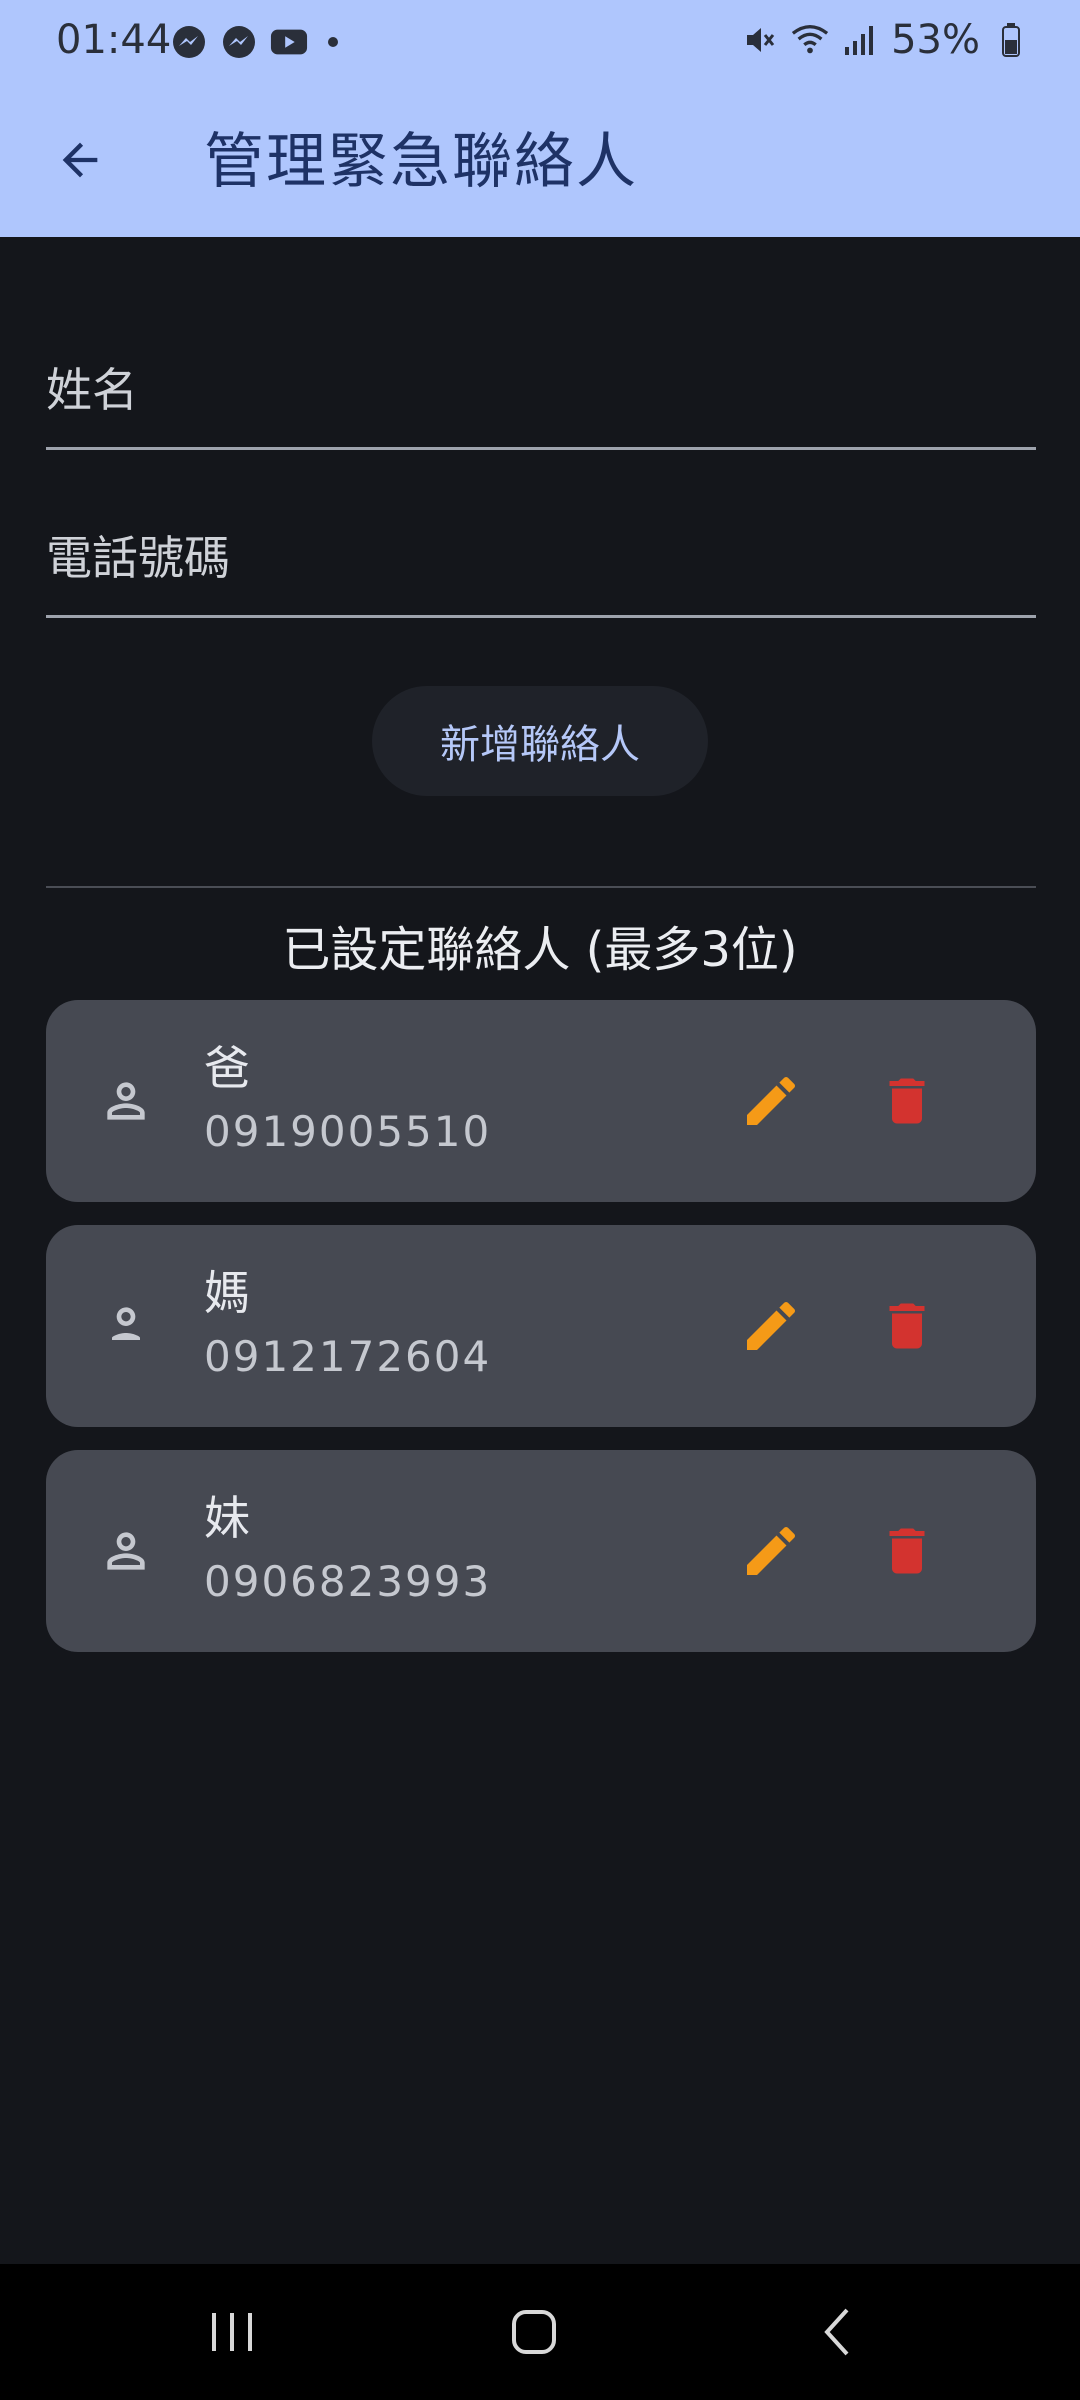  Describe the element at coordinates (540, 950) in the screenshot. I see `contacts-section-title: 已設定聯絡人 (最多3位)` at that location.